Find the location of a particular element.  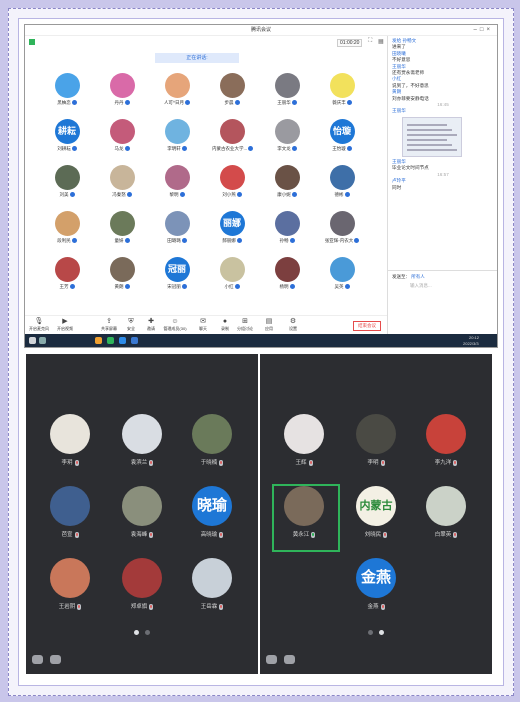

meeting-app-icon is located at coordinates (122, 340).